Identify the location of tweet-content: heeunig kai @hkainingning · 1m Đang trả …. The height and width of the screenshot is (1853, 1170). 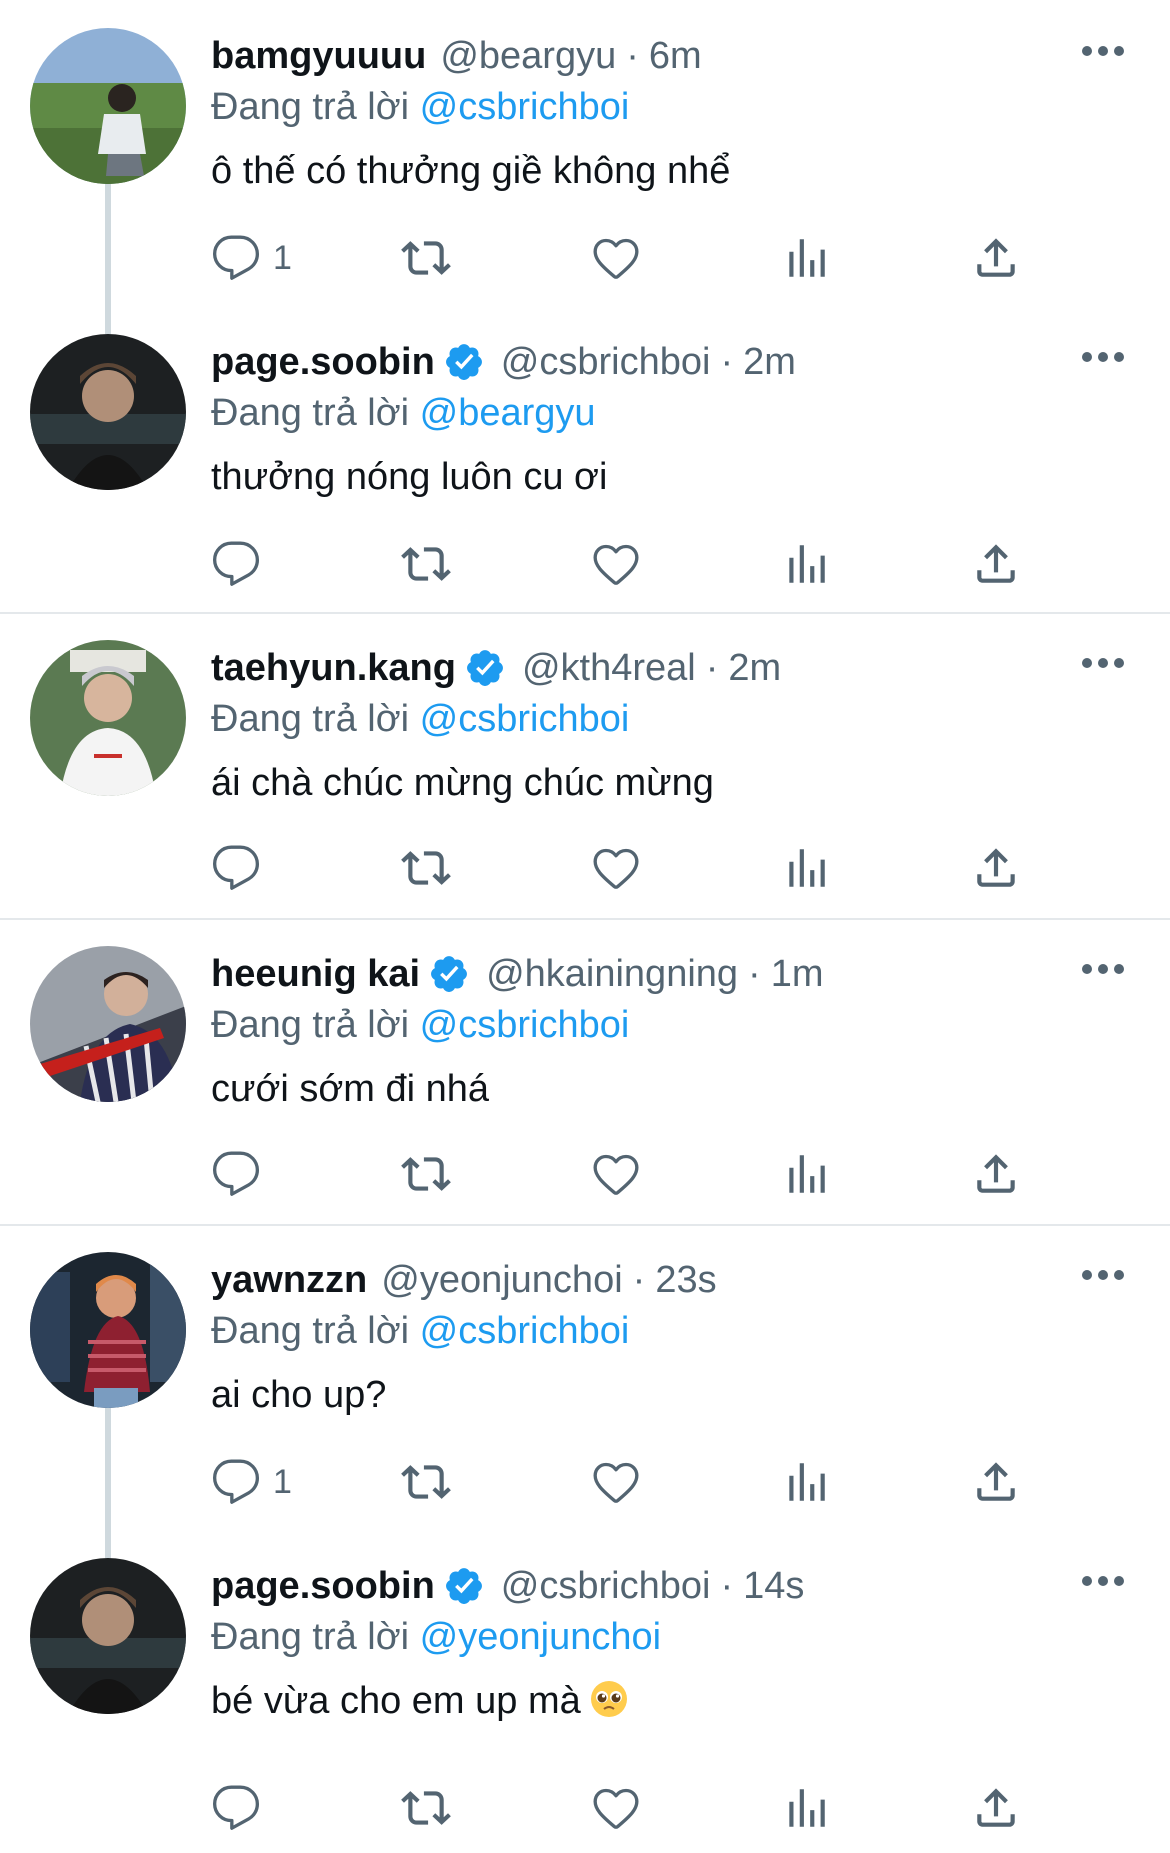
(660, 1031).